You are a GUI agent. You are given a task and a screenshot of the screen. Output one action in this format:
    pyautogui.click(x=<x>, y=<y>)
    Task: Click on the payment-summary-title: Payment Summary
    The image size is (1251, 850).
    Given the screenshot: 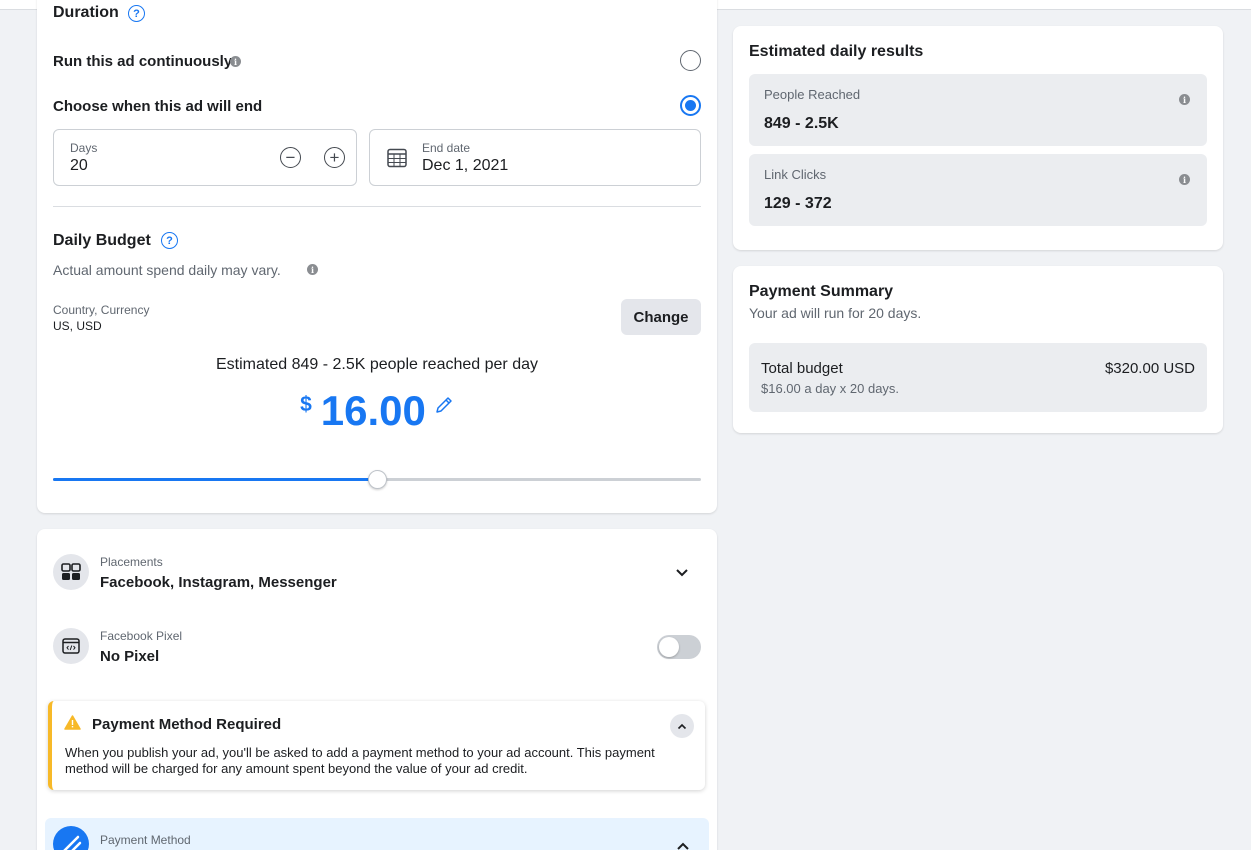 What is the action you would take?
    pyautogui.click(x=821, y=291)
    